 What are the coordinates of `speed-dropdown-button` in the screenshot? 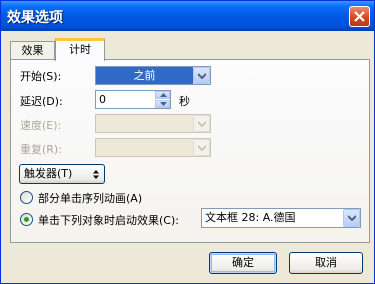 It's located at (201, 123).